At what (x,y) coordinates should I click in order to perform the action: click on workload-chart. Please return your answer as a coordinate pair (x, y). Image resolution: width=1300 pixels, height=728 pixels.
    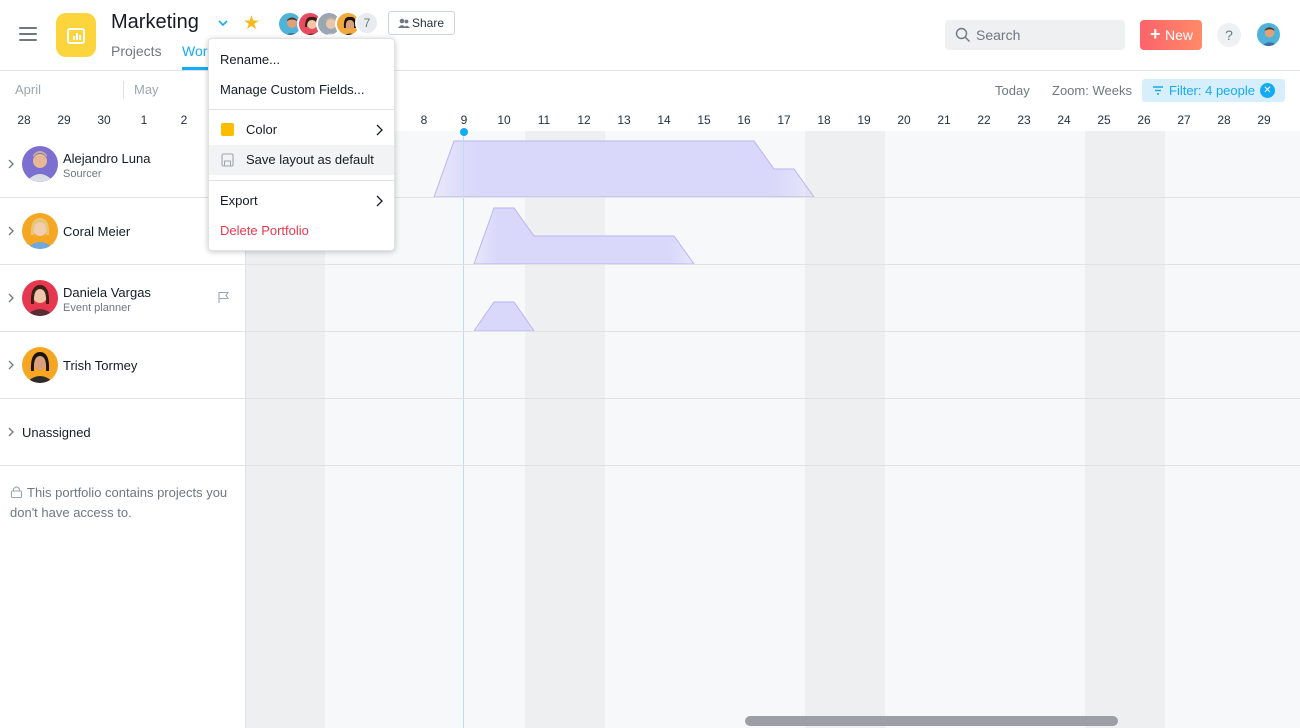
    Looking at the image, I should click on (624, 236).